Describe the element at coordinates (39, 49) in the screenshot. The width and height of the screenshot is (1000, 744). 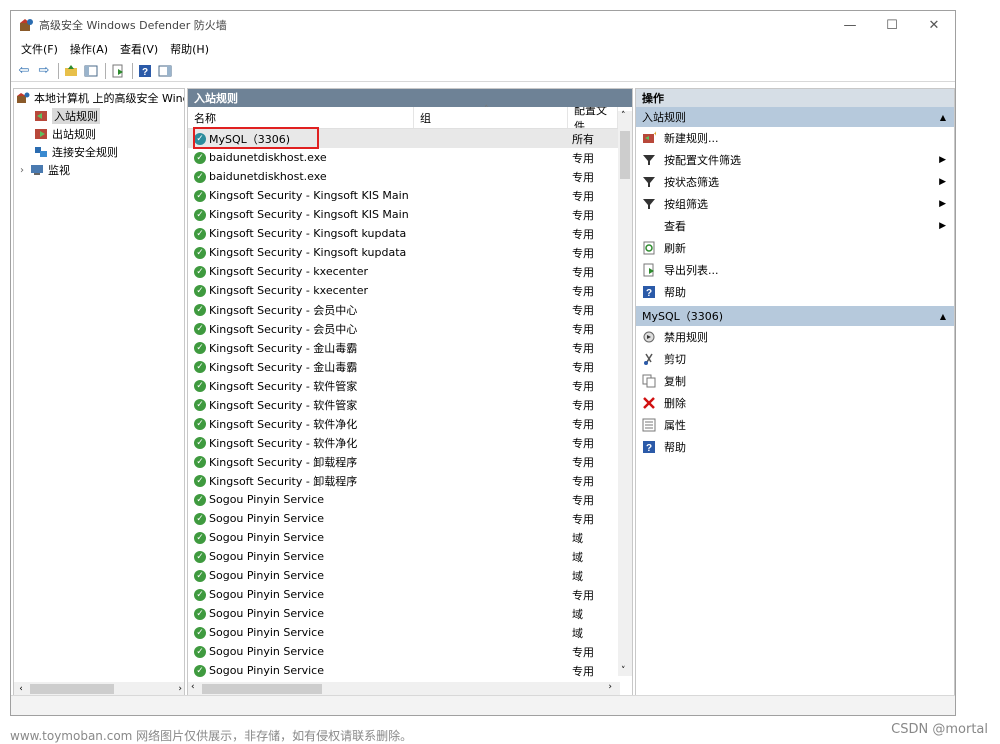
I see `menu-file: 文件(F)` at that location.